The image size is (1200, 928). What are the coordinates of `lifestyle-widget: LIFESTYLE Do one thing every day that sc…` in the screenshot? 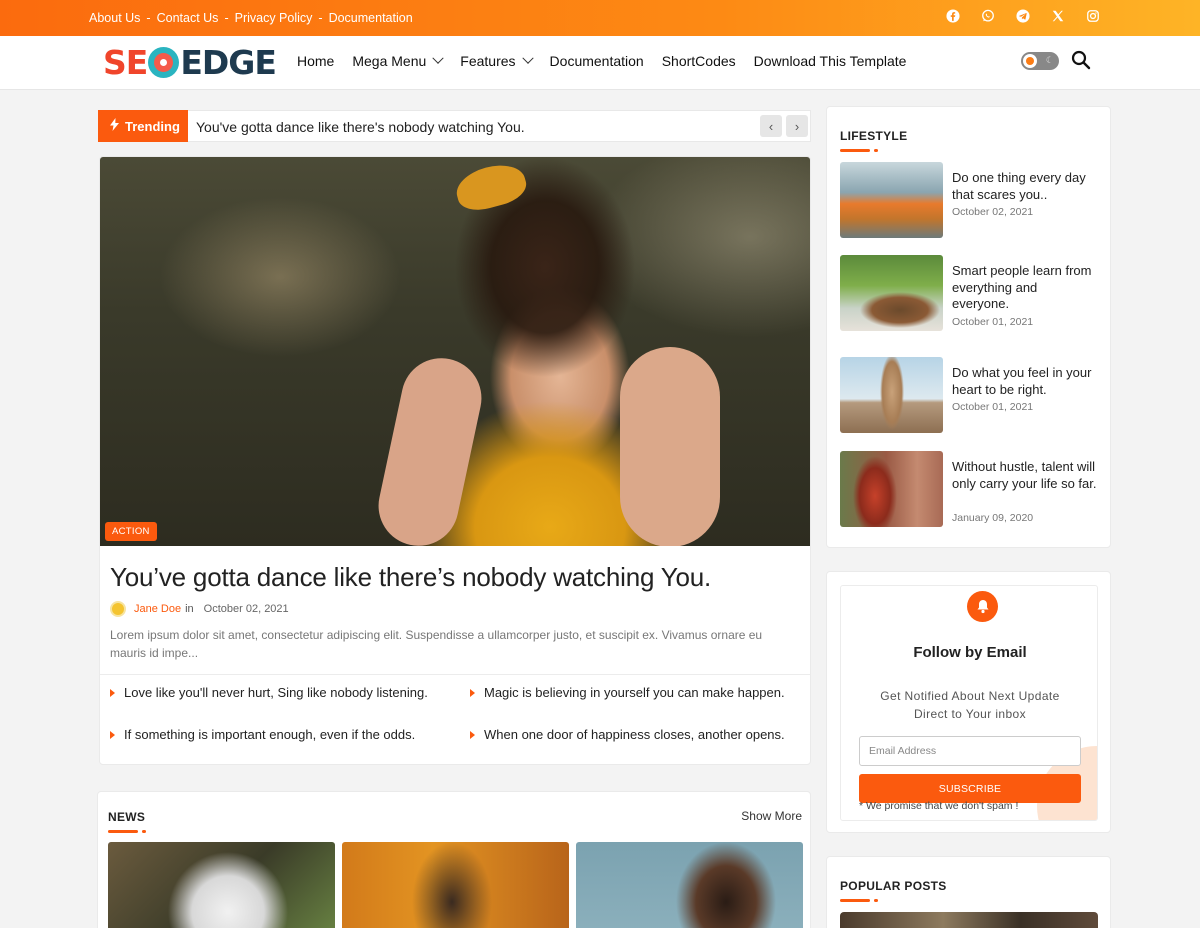 It's located at (968, 327).